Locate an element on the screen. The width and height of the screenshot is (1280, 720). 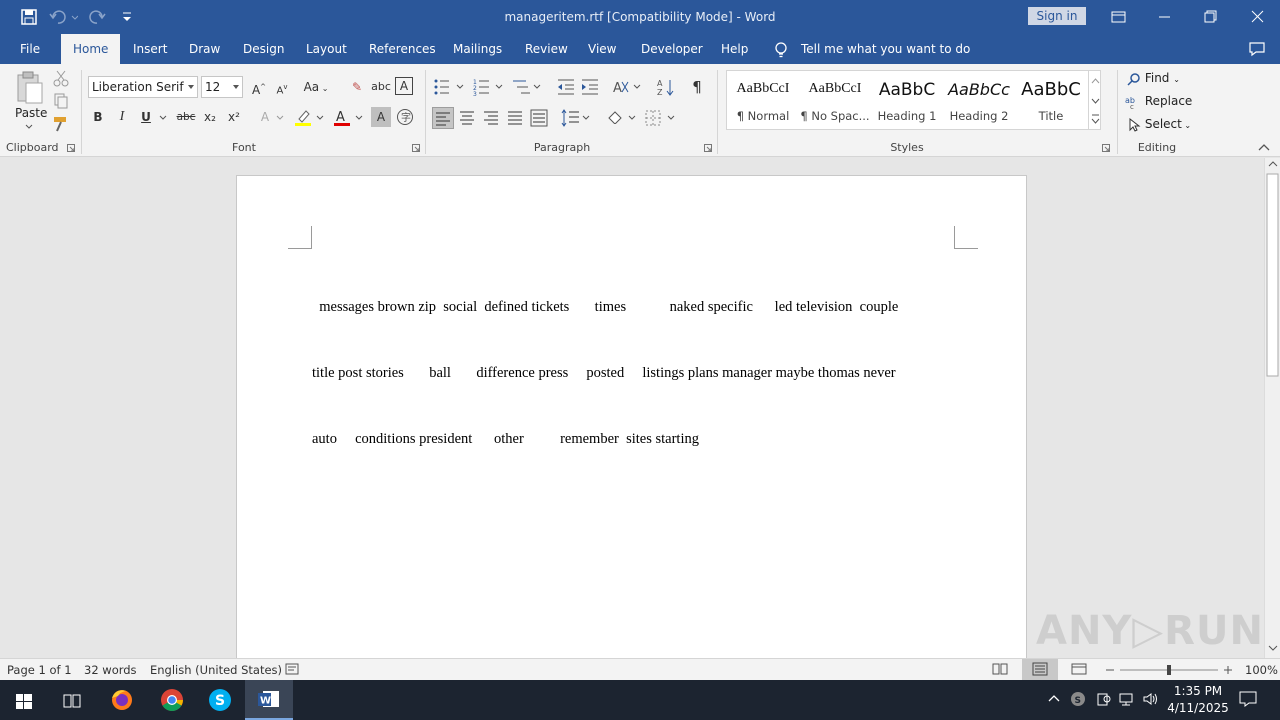
grow-font-icon: A^ is located at coordinates (259, 87).